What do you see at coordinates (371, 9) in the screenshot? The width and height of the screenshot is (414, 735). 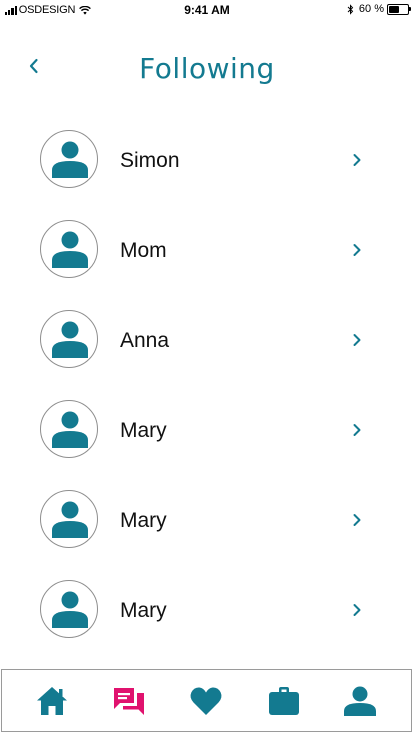 I see `battery-percent: 60 %` at bounding box center [371, 9].